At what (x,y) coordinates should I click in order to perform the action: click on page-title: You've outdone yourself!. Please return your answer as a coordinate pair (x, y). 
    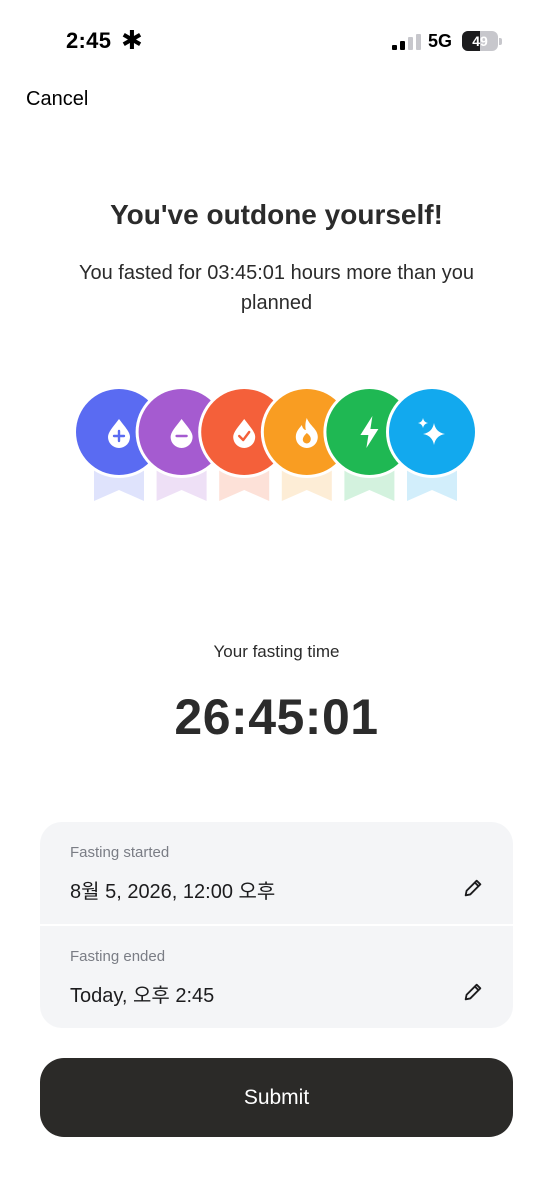
    Looking at the image, I should click on (276, 214).